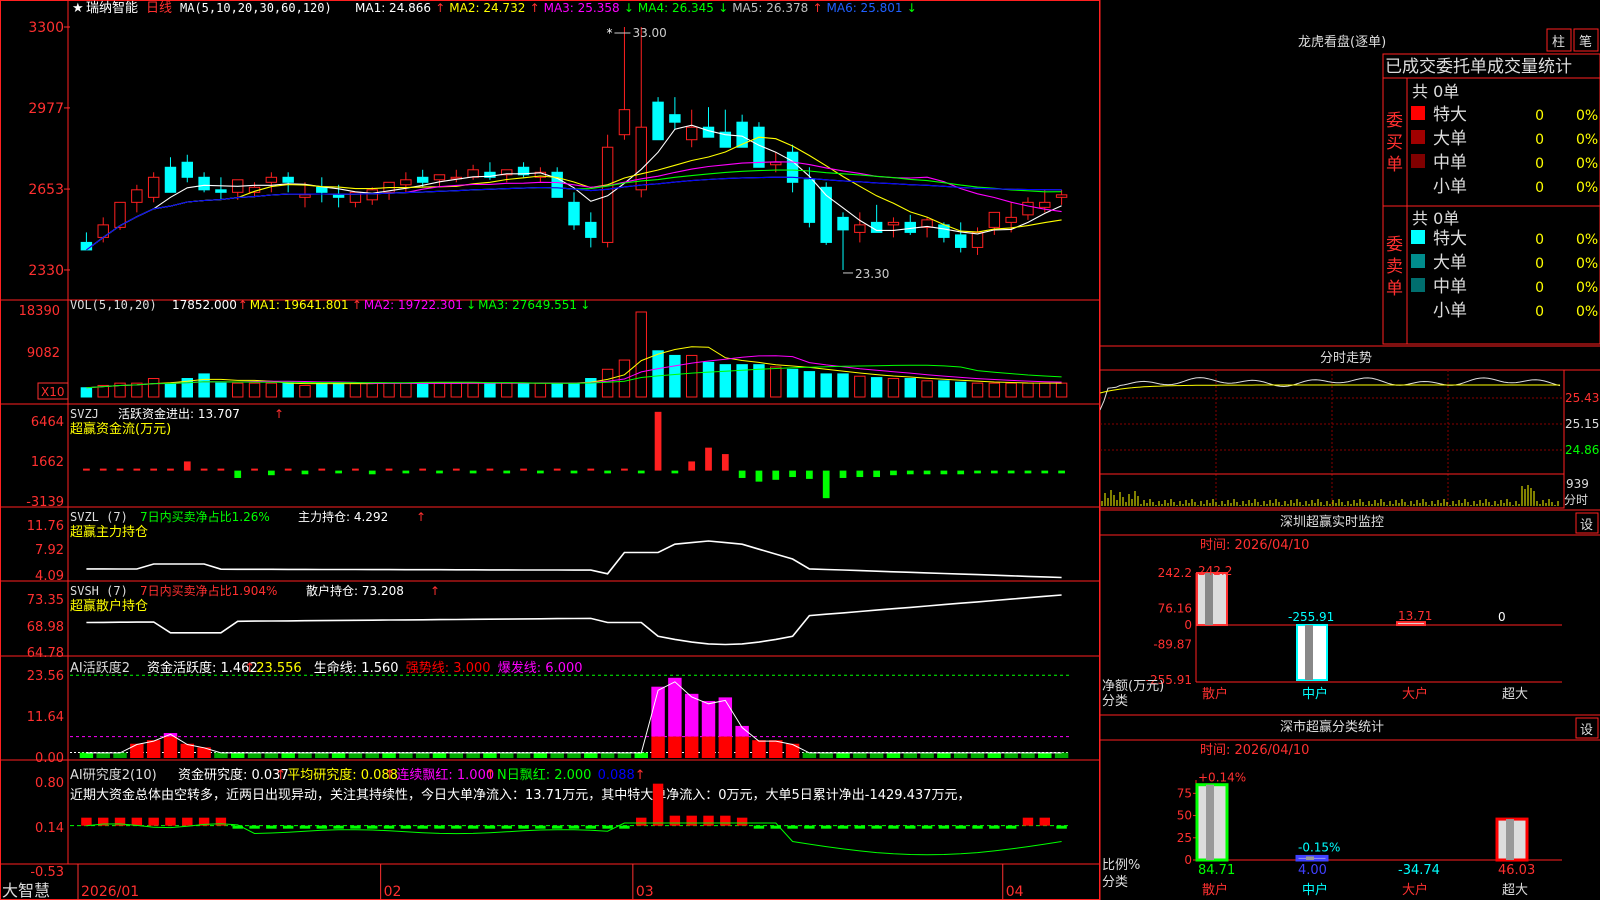 This screenshot has height=900, width=1600. What do you see at coordinates (1576, 500) in the screenshot?
I see `fenshi-vol-sub: 分时` at bounding box center [1576, 500].